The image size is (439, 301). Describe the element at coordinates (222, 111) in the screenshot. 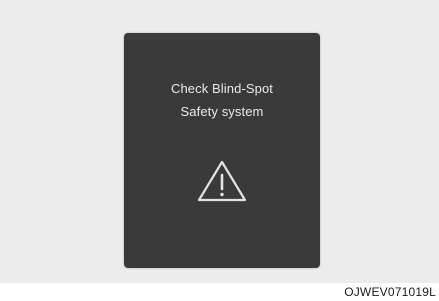

I see `warning-message-line-2: Safety system` at that location.